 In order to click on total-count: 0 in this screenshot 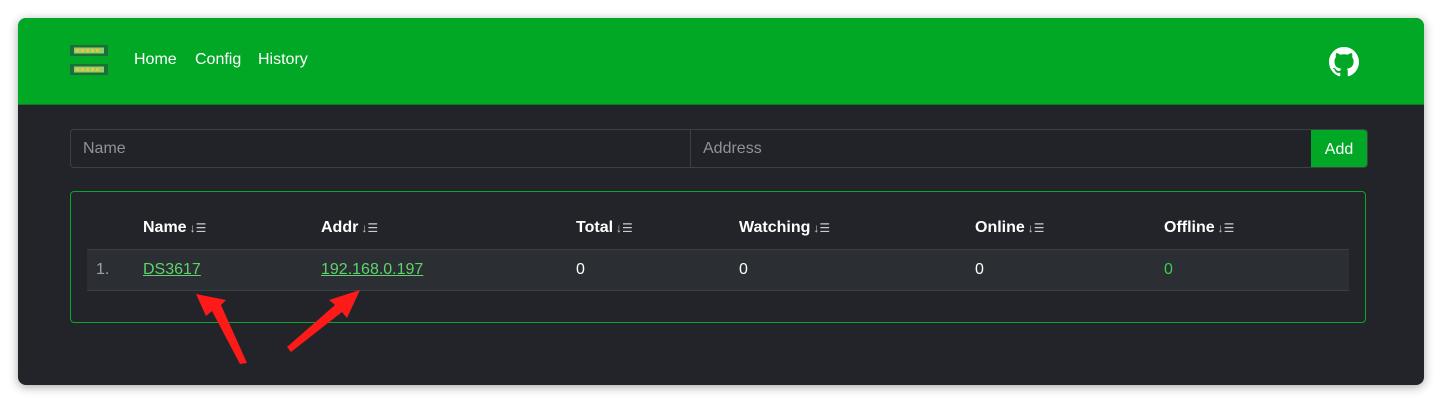, I will do `click(580, 269)`.